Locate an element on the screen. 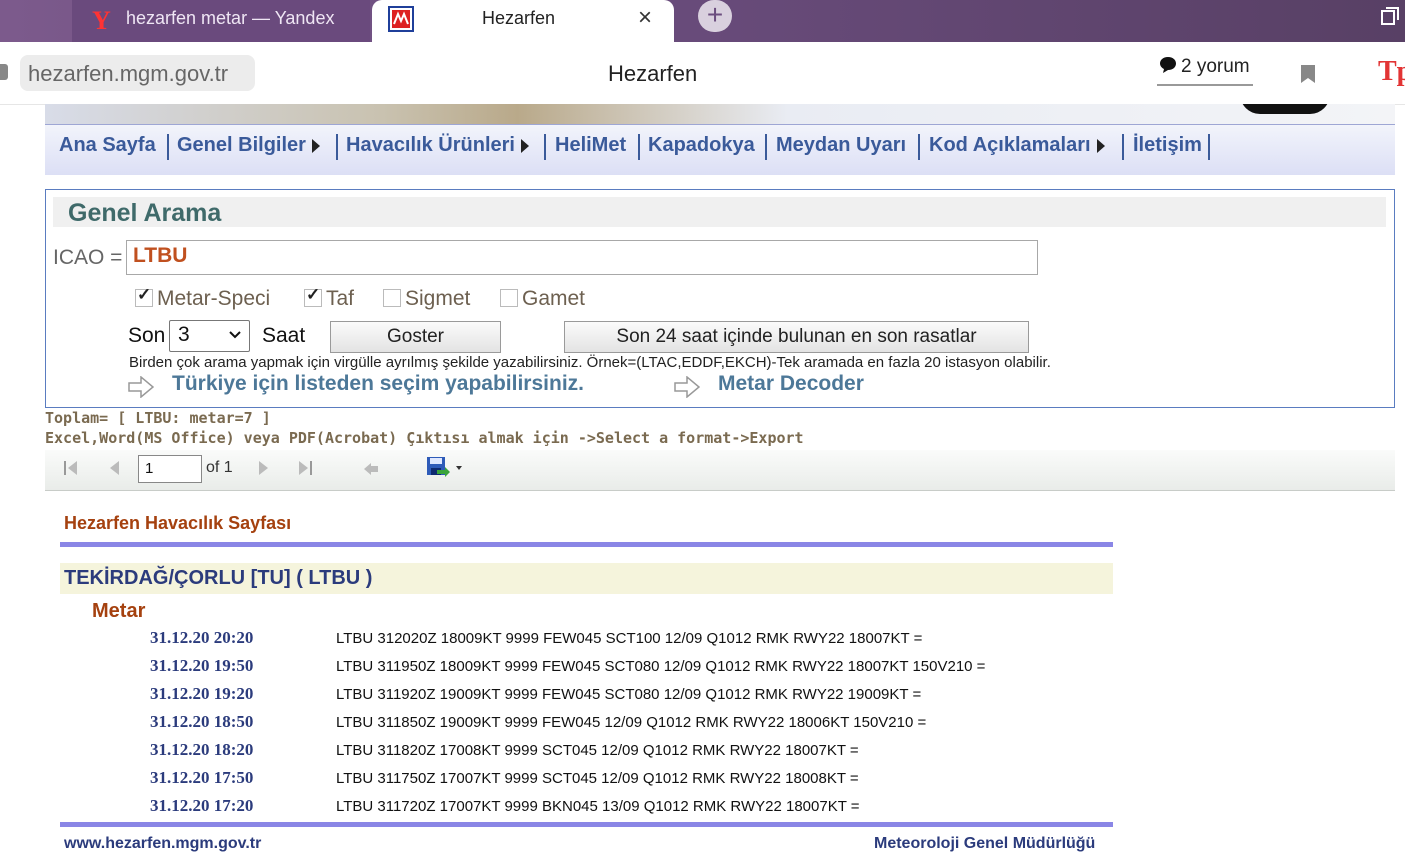 The width and height of the screenshot is (1405, 860). footer-org-name: Meteoroloji Genel Müdürlüğü is located at coordinates (985, 843).